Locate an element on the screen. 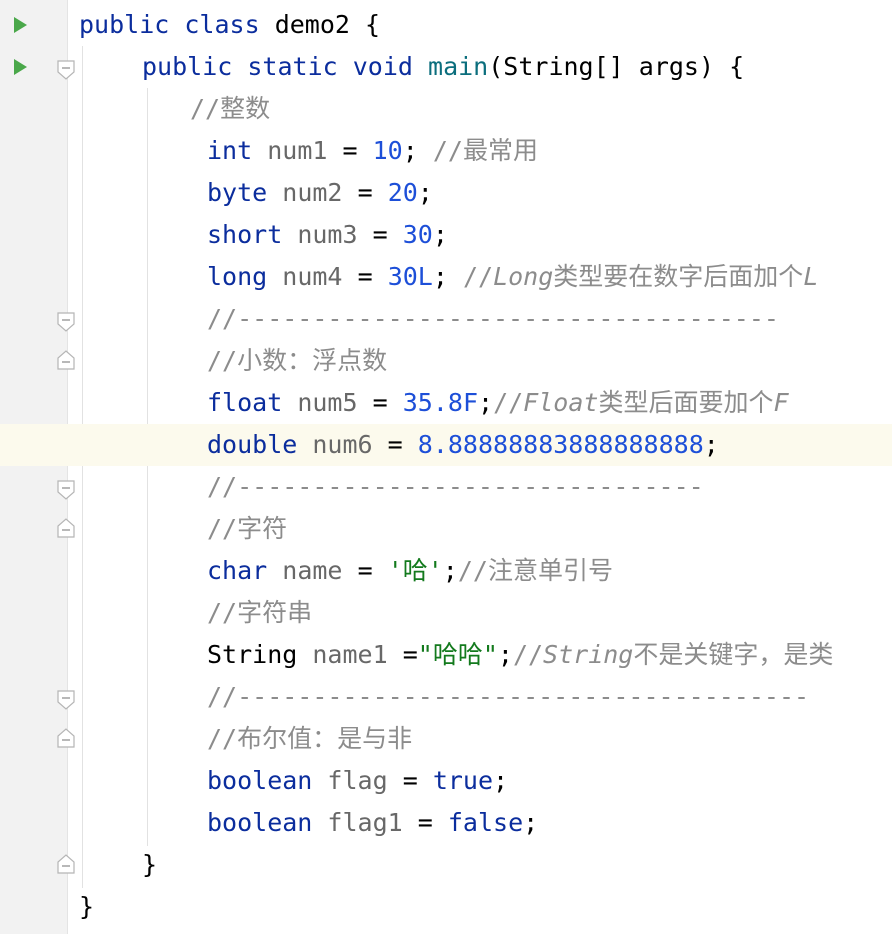 This screenshot has height=934, width=892. code-line-8: //------------------------------------ is located at coordinates (446, 319).